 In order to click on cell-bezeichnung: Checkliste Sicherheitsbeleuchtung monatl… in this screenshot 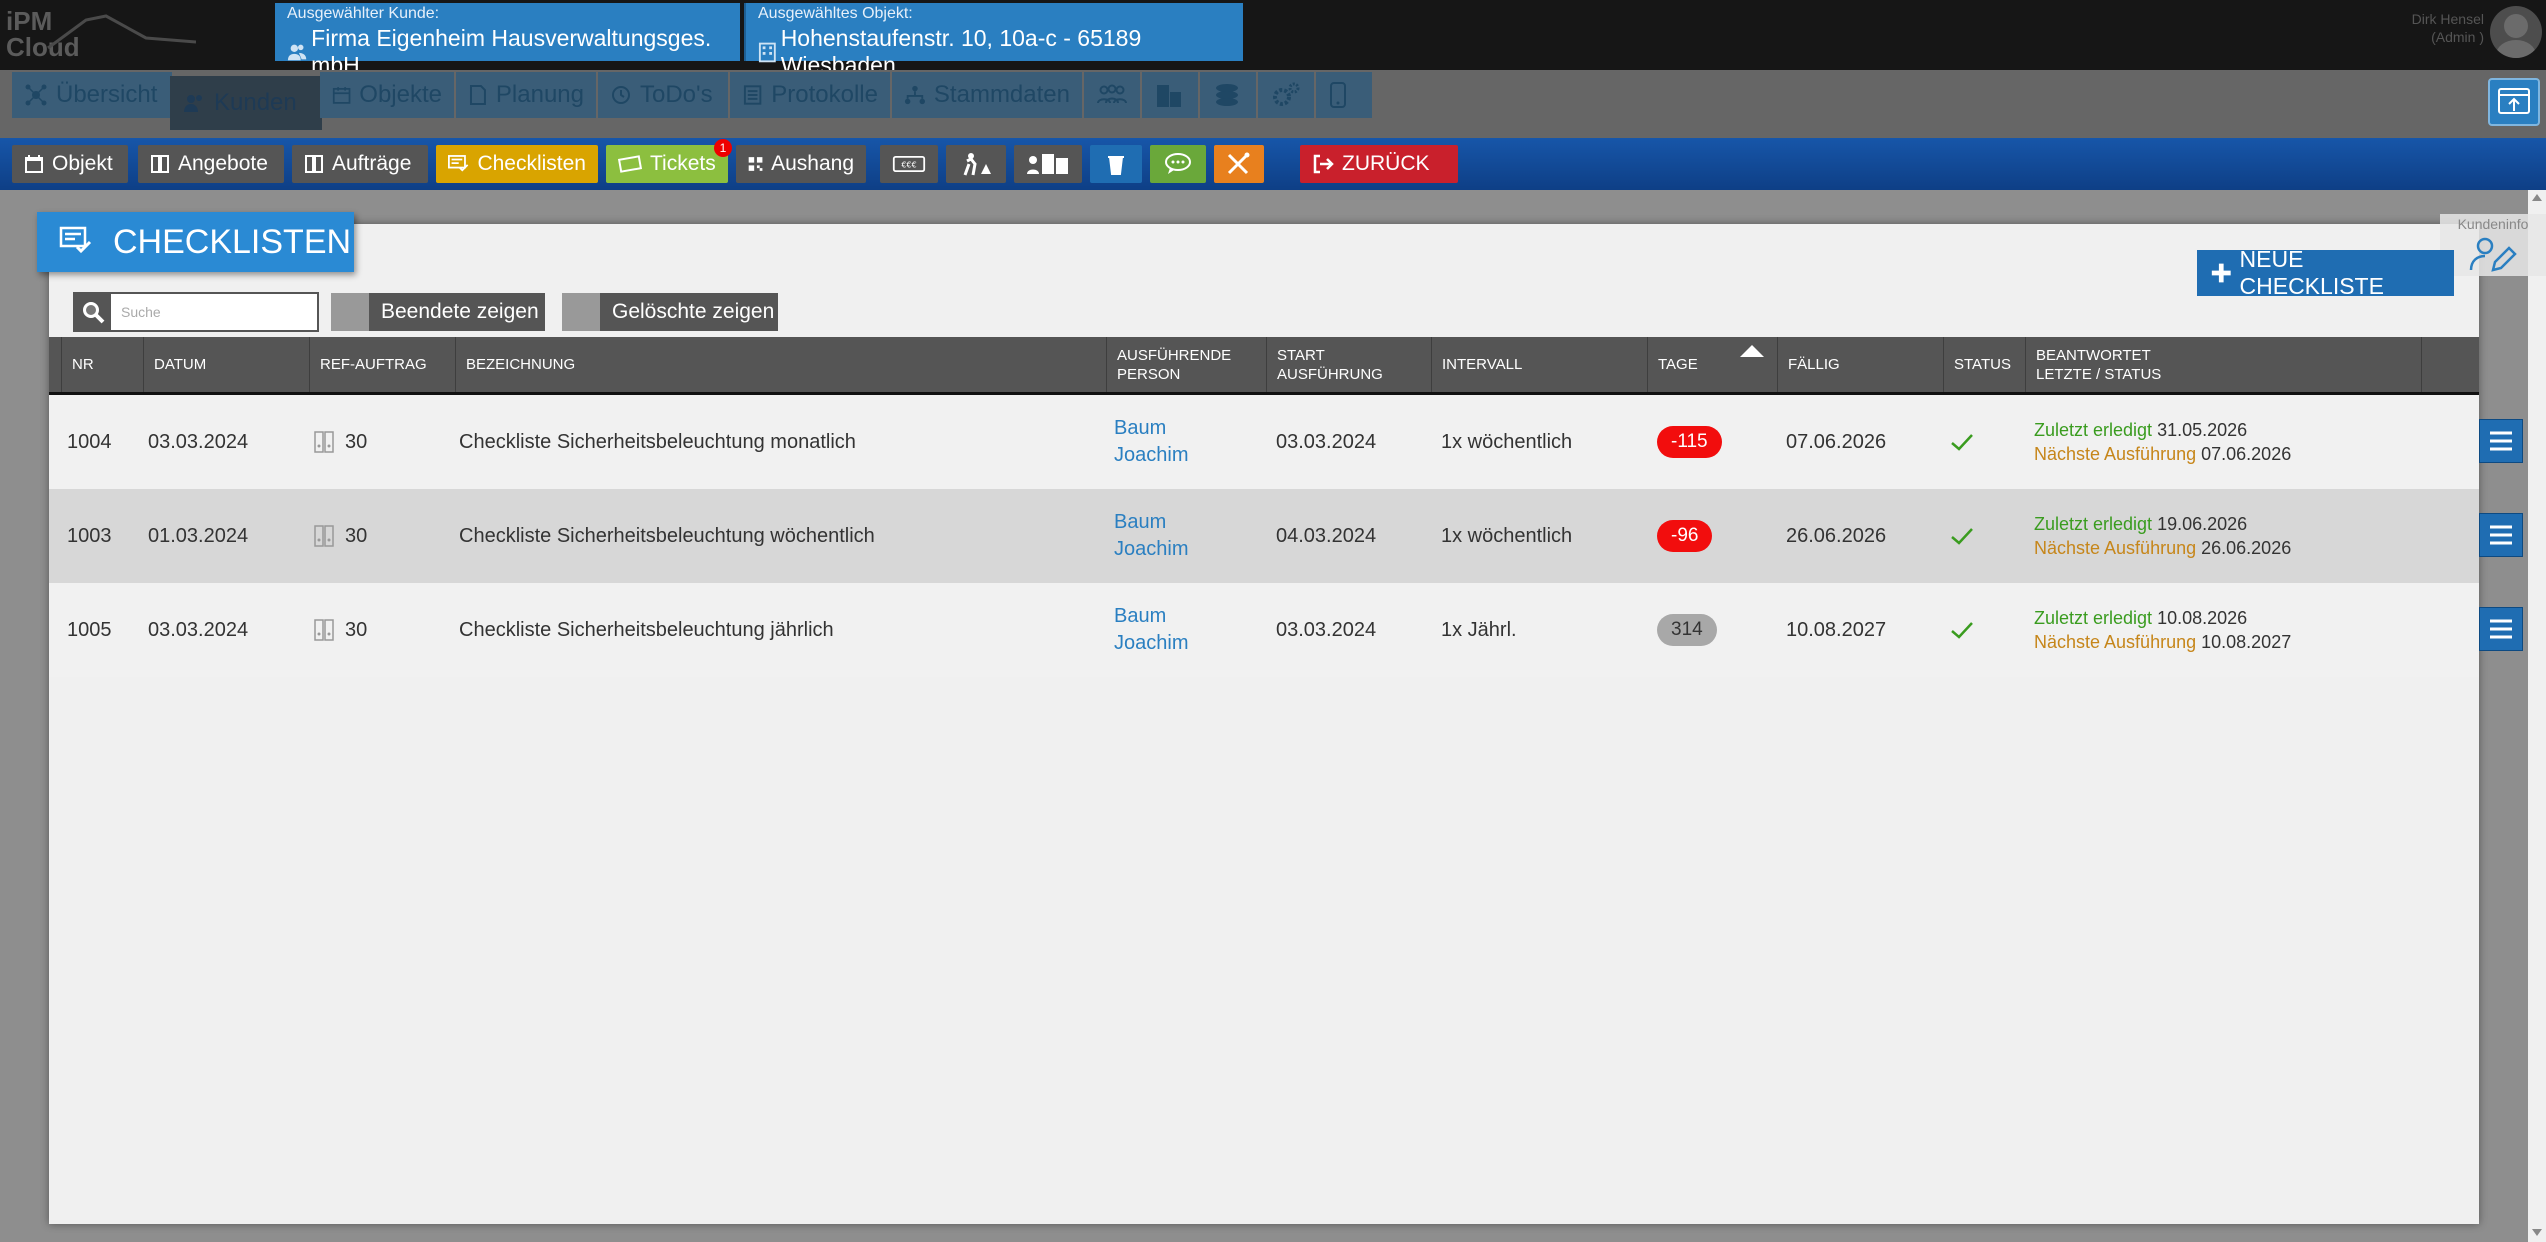, I will do `click(657, 441)`.